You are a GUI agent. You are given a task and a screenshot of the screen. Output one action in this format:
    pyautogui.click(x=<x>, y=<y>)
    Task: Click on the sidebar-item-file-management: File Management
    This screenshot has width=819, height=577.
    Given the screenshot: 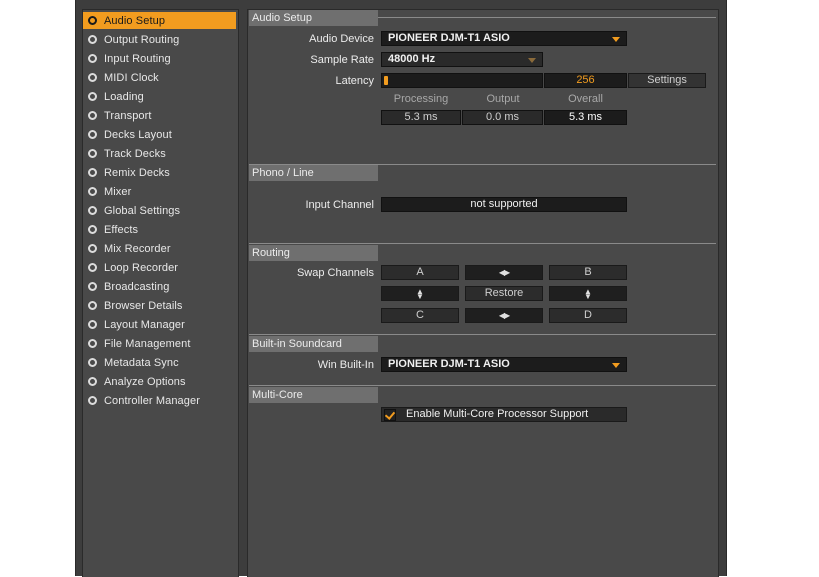 What is the action you would take?
    pyautogui.click(x=159, y=343)
    